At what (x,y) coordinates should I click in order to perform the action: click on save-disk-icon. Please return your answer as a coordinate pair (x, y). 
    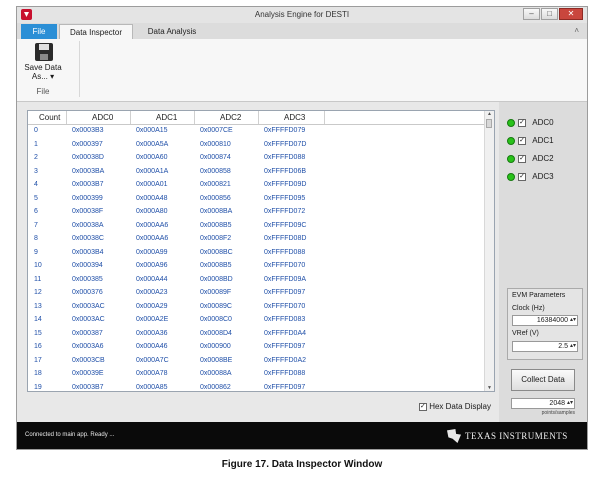
    Looking at the image, I should click on (44, 52).